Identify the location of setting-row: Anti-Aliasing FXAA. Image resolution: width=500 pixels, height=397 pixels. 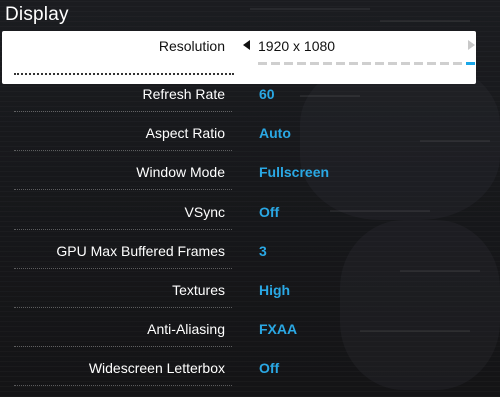
(250, 330).